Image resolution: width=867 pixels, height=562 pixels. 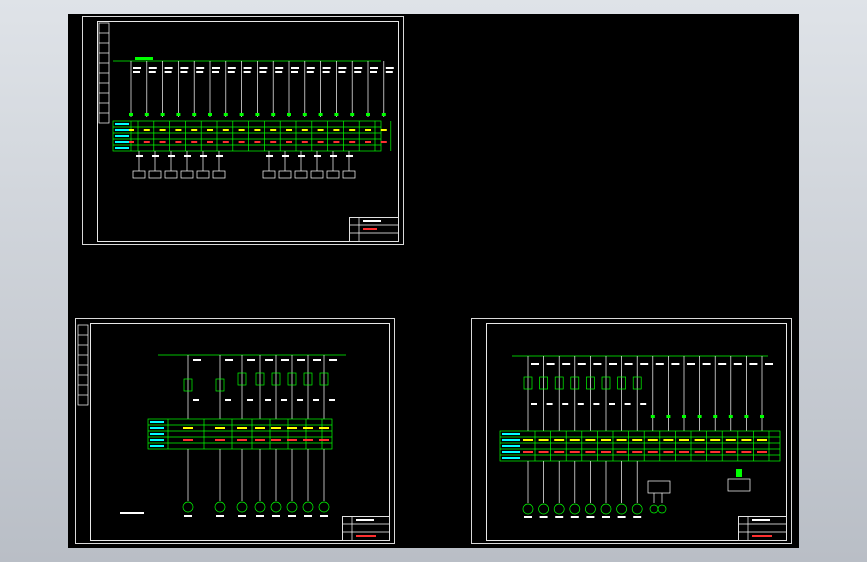 I want to click on sheet-2-title-block, so click(x=366, y=528).